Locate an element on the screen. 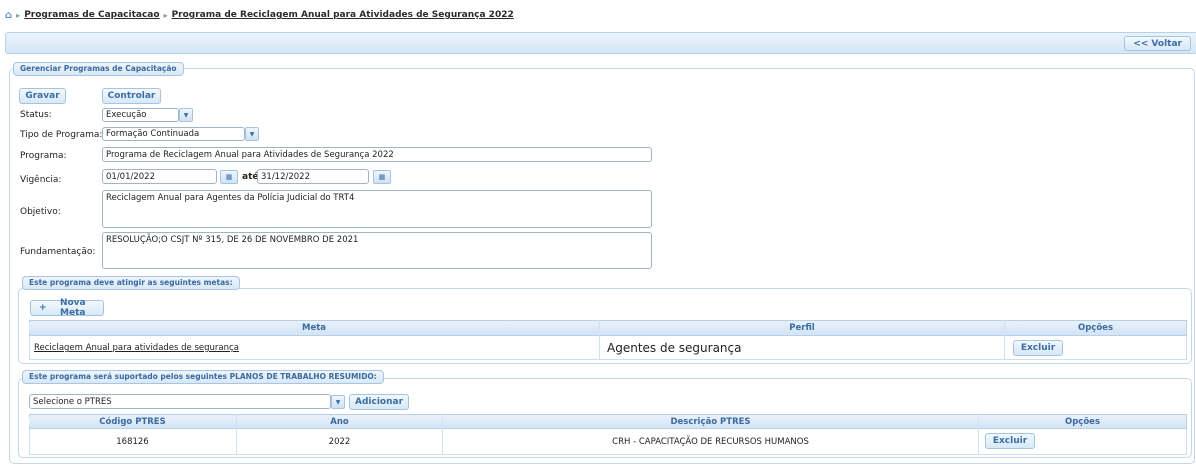 This screenshot has width=1196, height=472. ptres-col-ano: Ano is located at coordinates (339, 422).